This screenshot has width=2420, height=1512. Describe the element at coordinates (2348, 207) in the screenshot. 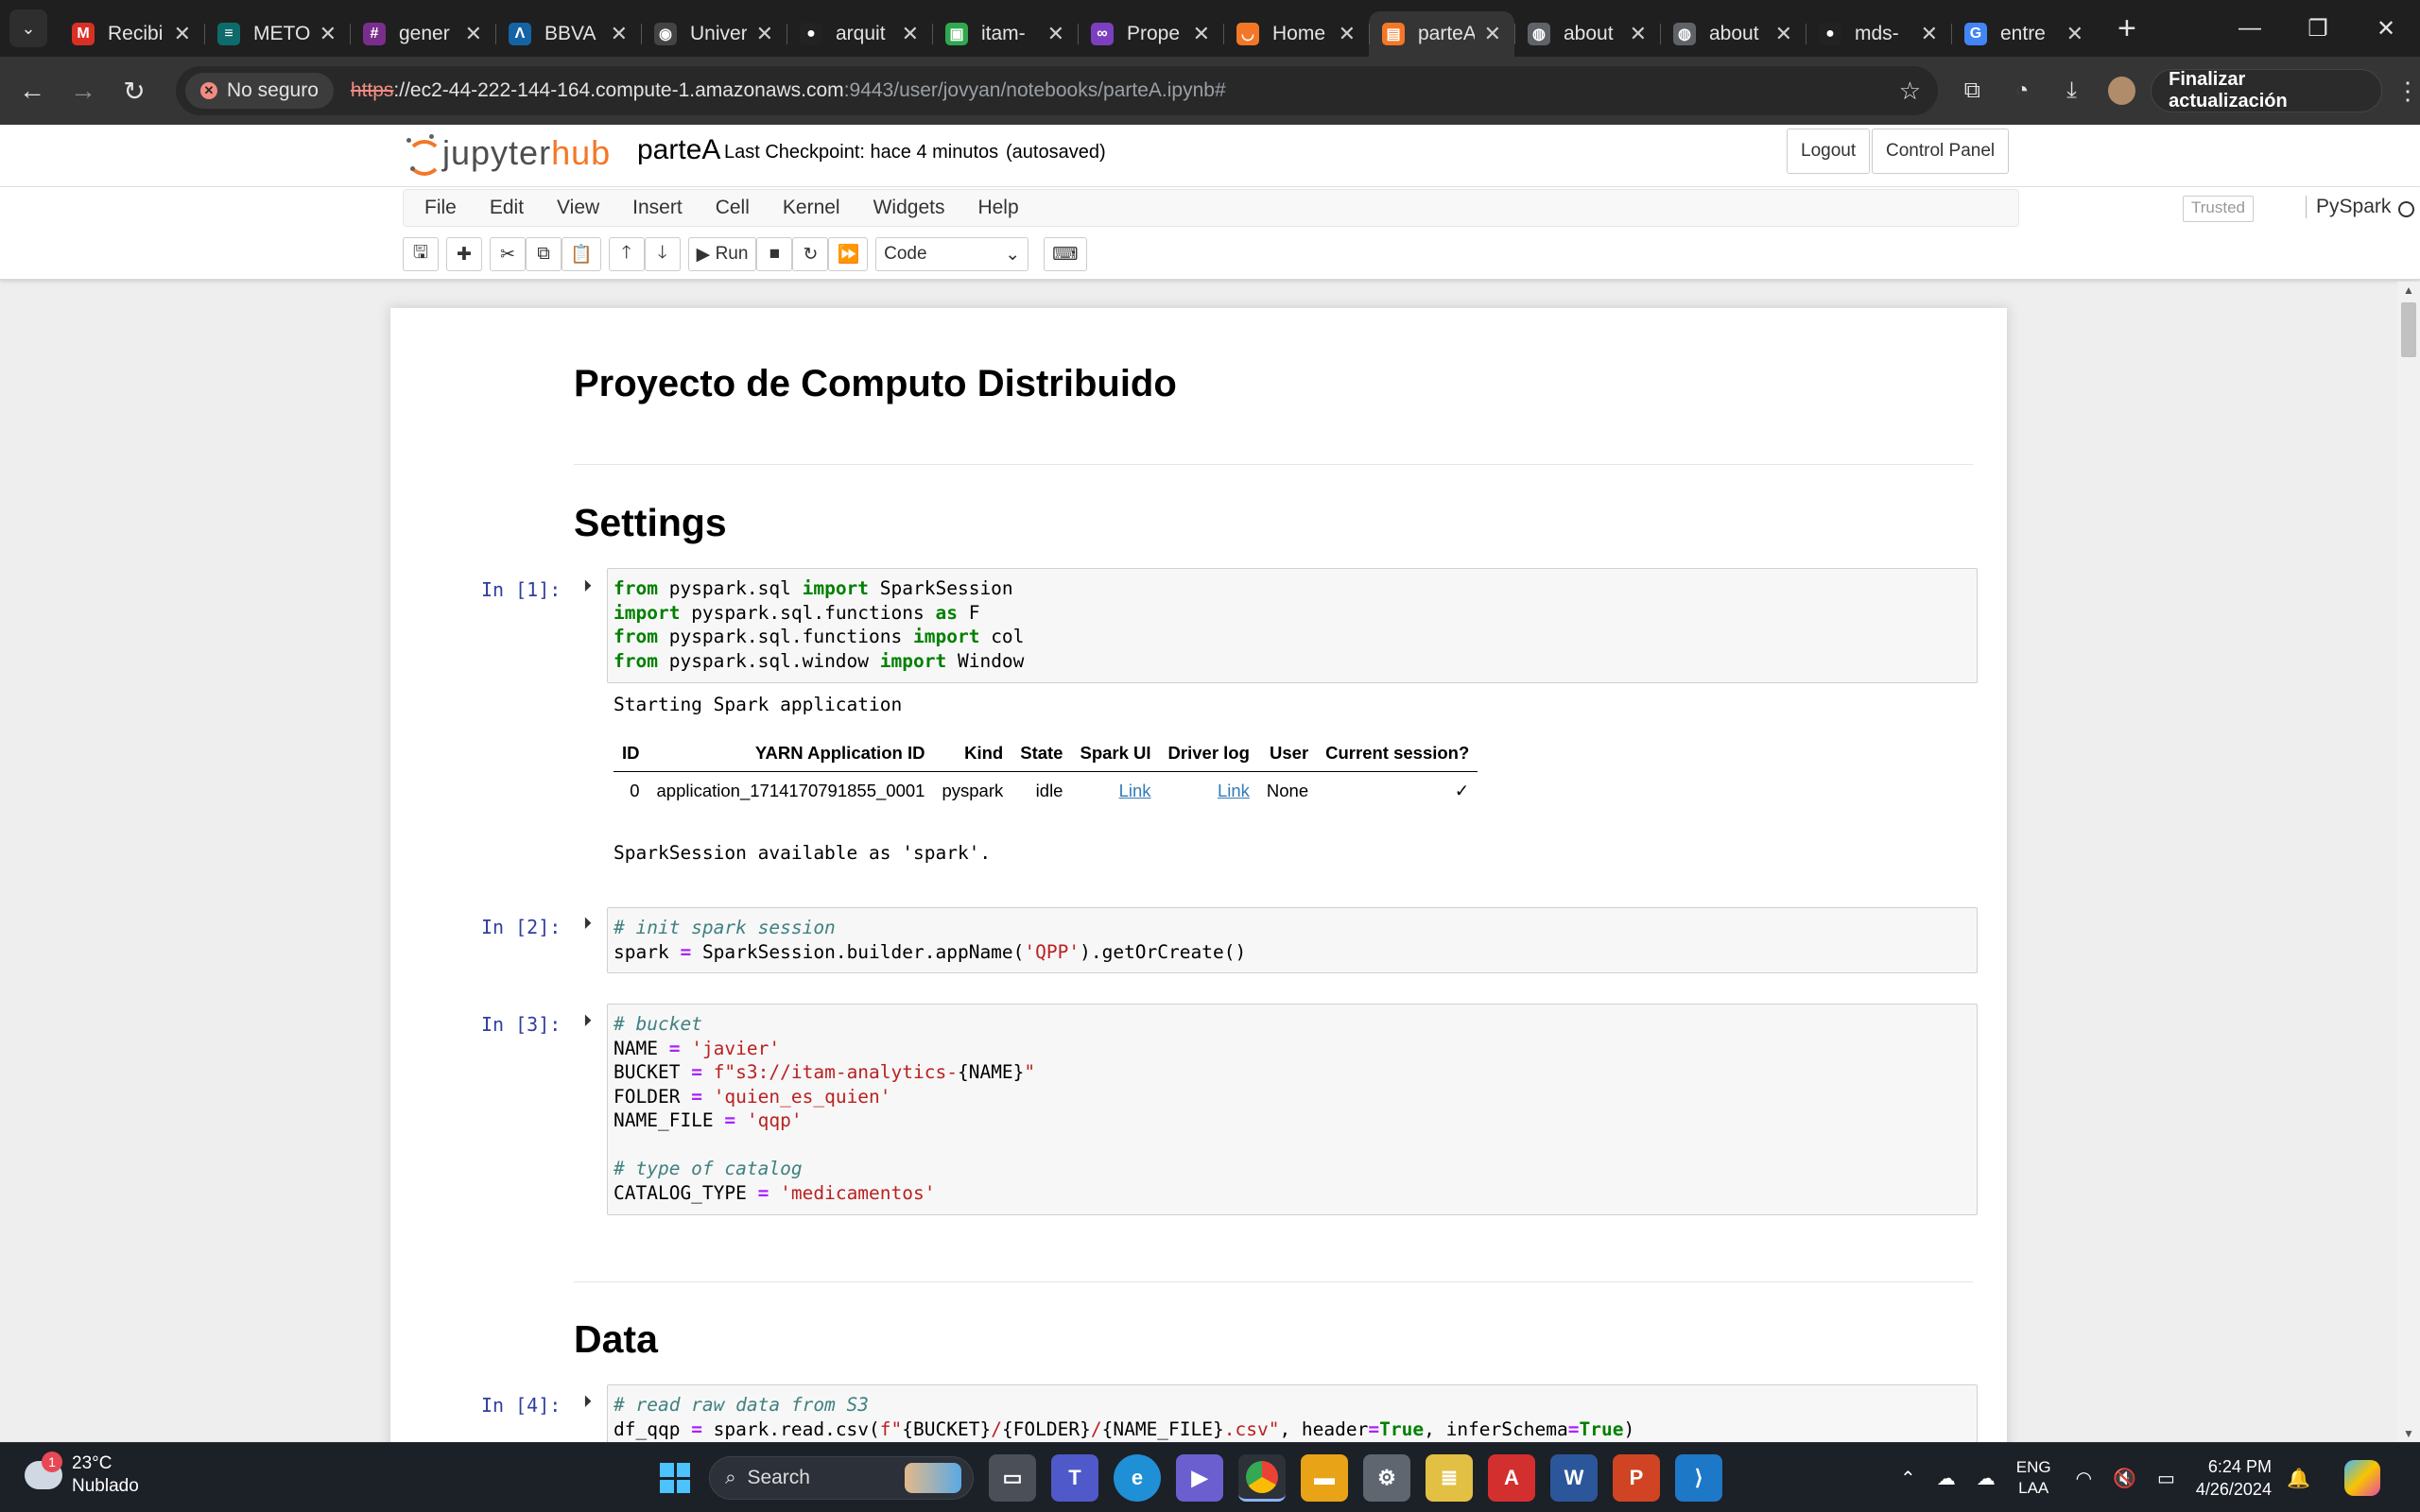

I see `kernel-name: PySpark` at that location.